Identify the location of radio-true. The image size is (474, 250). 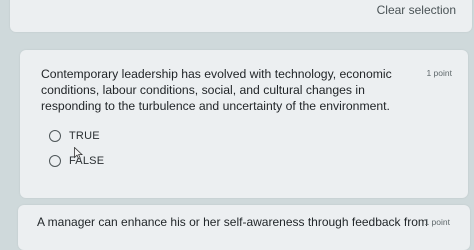
(55, 136).